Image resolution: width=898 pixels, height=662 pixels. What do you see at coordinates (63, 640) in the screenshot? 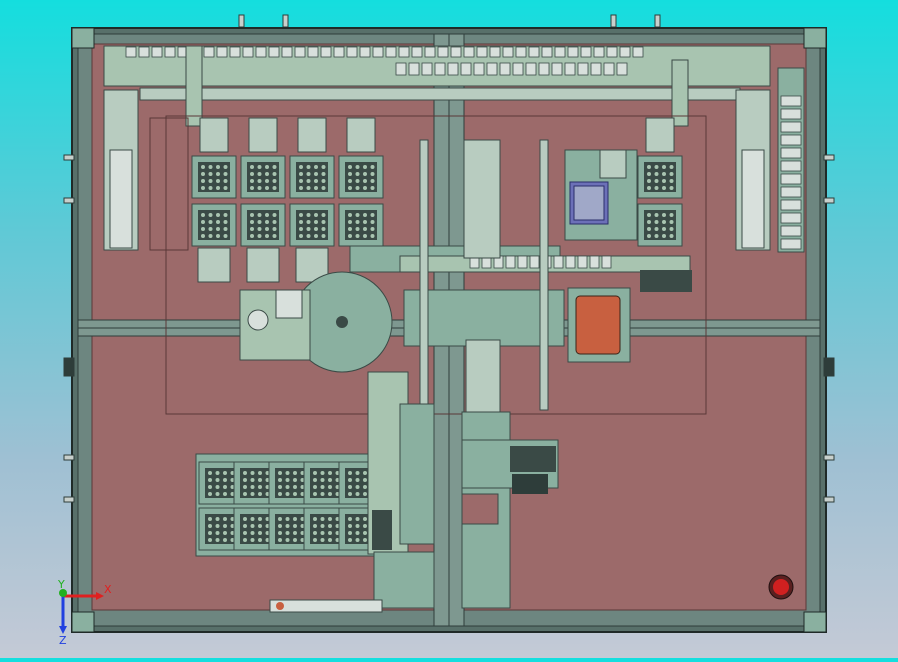
I see `triad-z-label: Z` at bounding box center [63, 640].